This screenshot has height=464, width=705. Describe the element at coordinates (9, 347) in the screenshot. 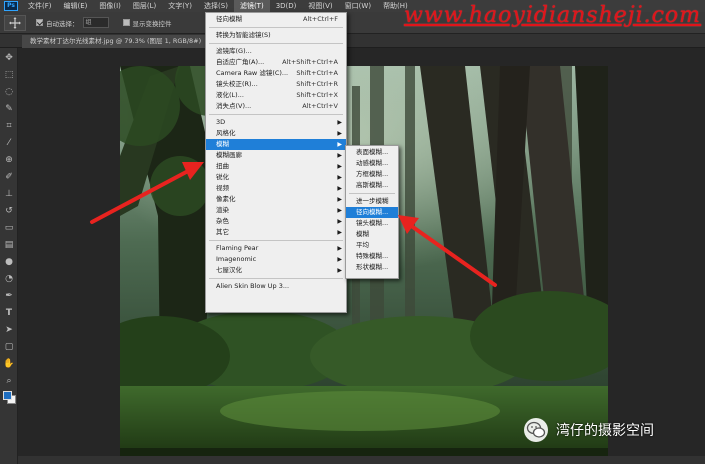

I see `shape-tool-icon: ▢` at that location.